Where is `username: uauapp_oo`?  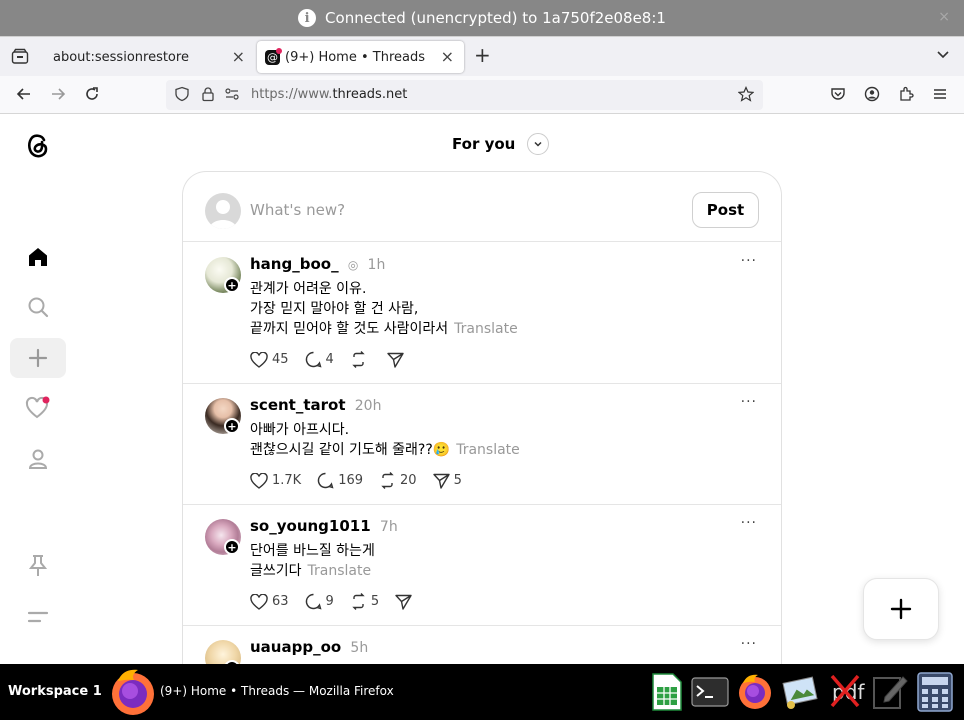 username: uauapp_oo is located at coordinates (295, 647).